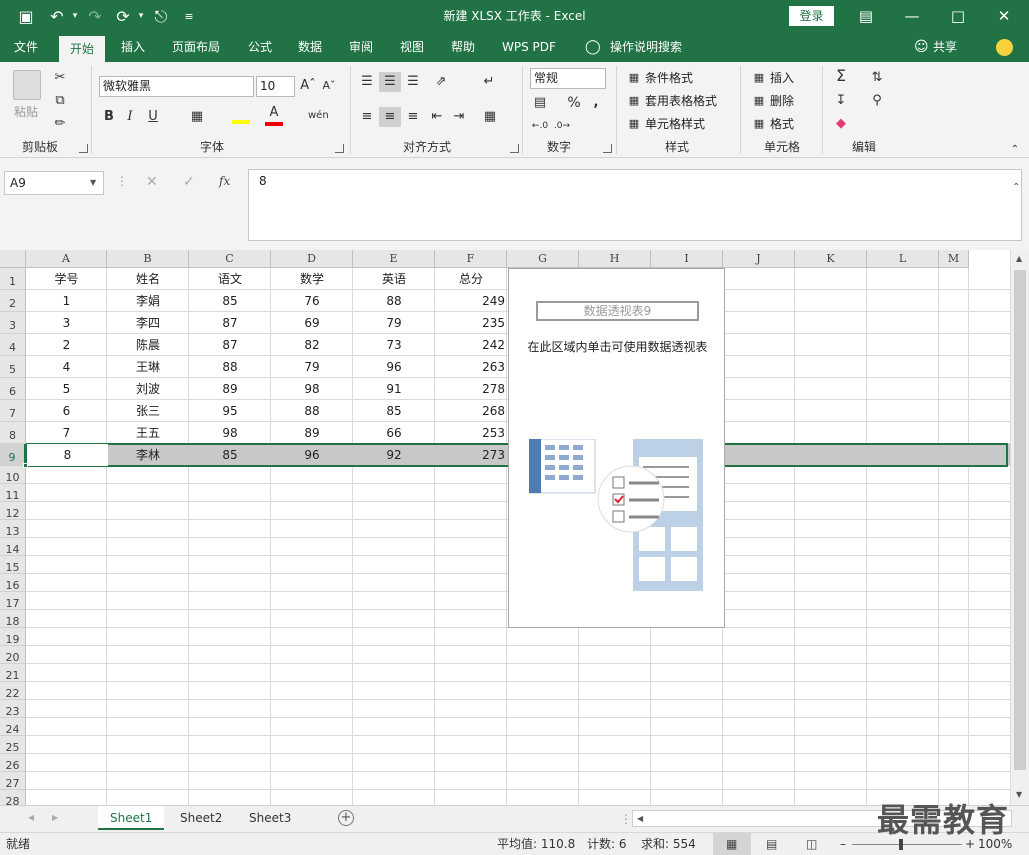  Describe the element at coordinates (543, 259) in the screenshot. I see `column-header-g: G` at that location.